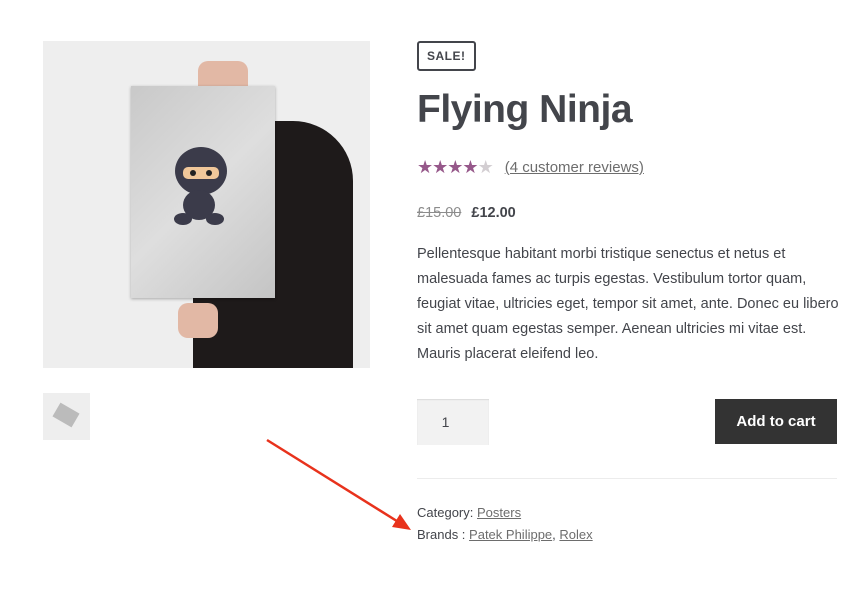 This screenshot has height=603, width=867. Describe the element at coordinates (446, 56) in the screenshot. I see `sale-badge: SALE!` at that location.